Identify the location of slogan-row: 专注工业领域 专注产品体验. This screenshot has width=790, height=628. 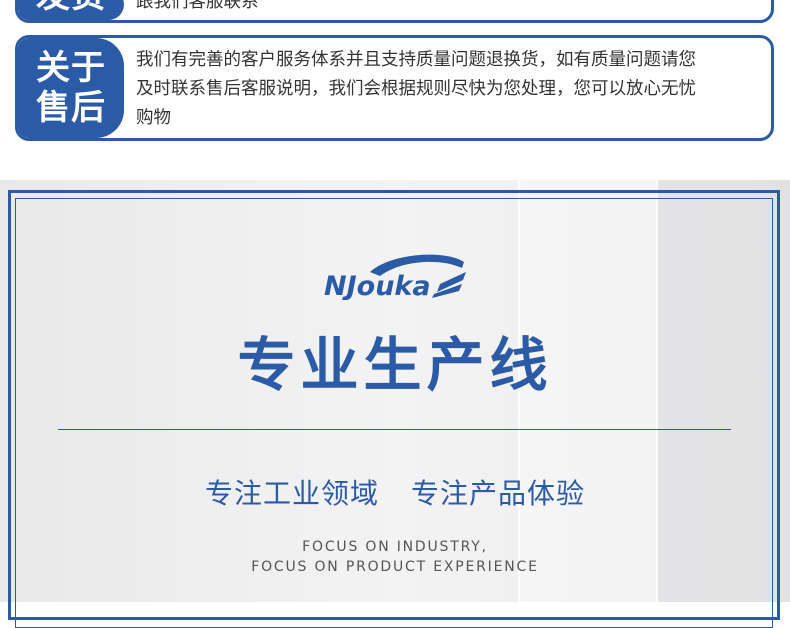
(395, 492).